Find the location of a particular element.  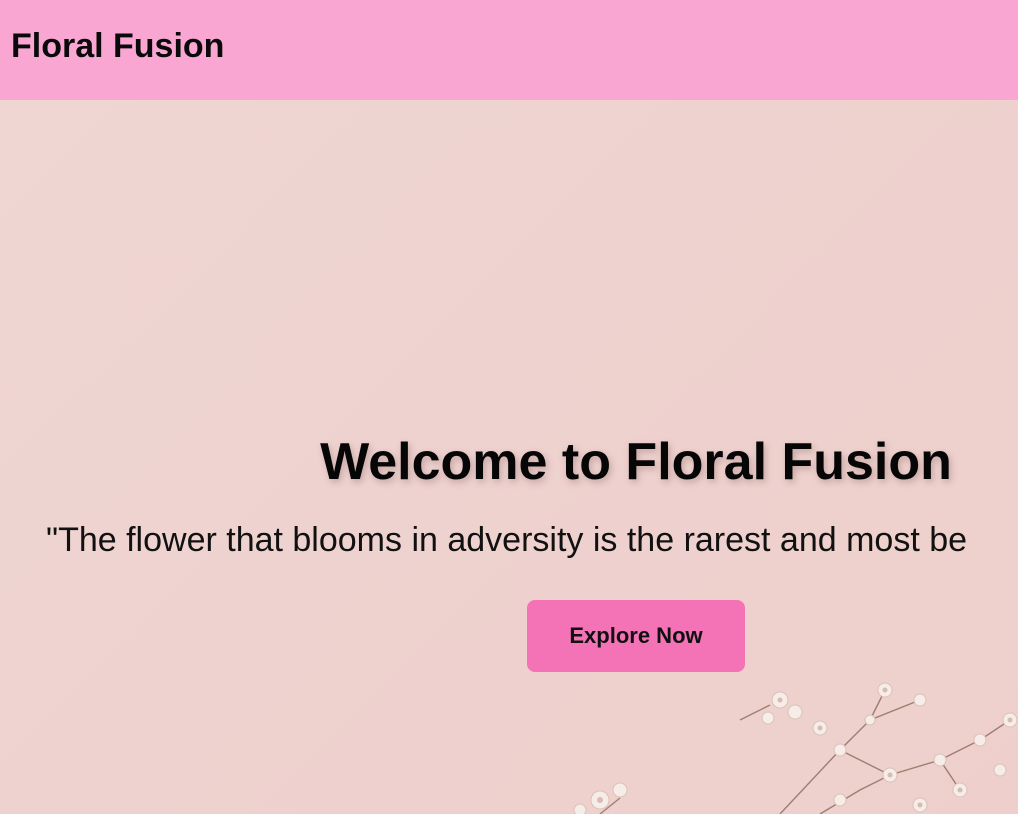

hero-title: Welcome to Floral Fusion is located at coordinates (636, 462).